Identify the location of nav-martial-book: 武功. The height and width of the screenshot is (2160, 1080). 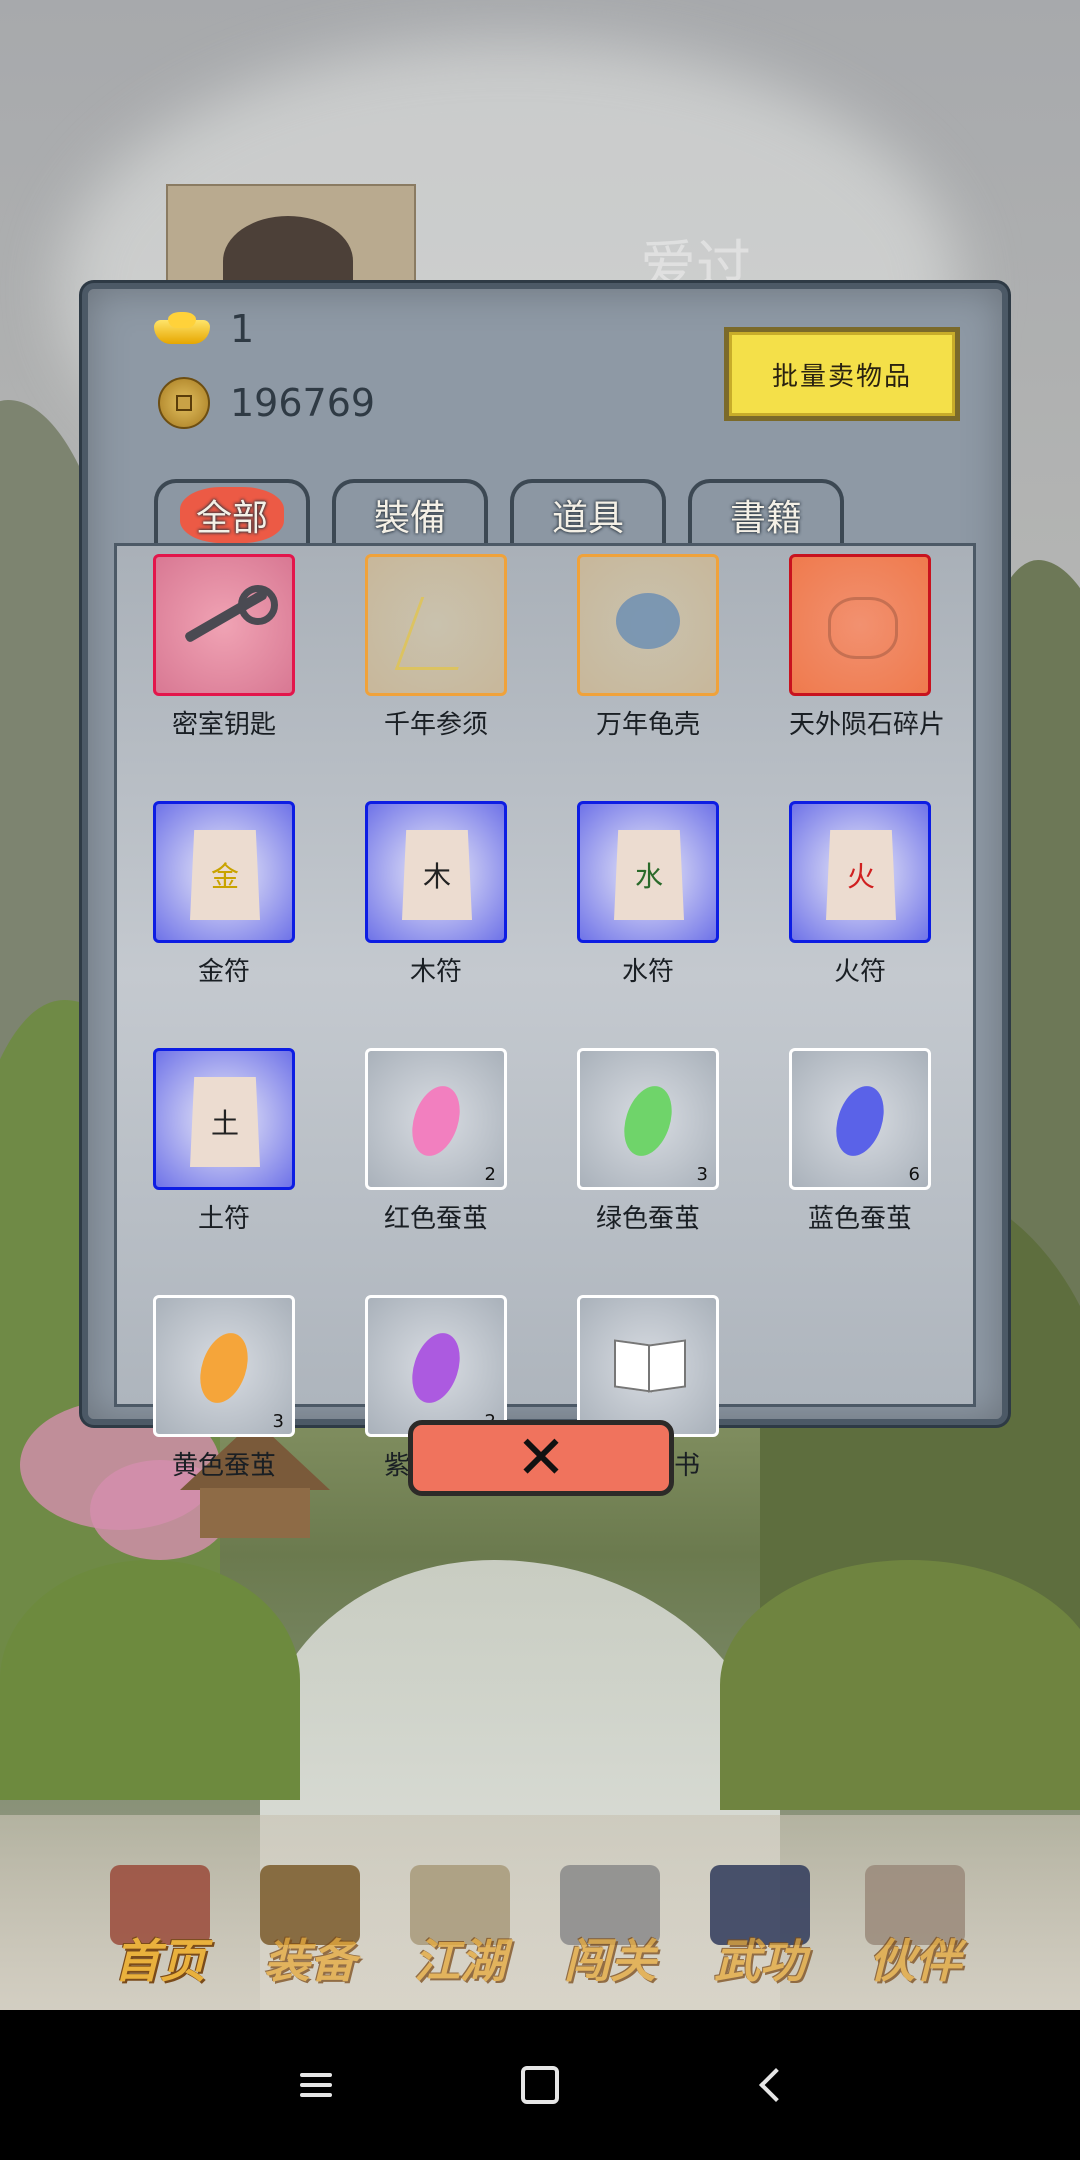
(760, 1921).